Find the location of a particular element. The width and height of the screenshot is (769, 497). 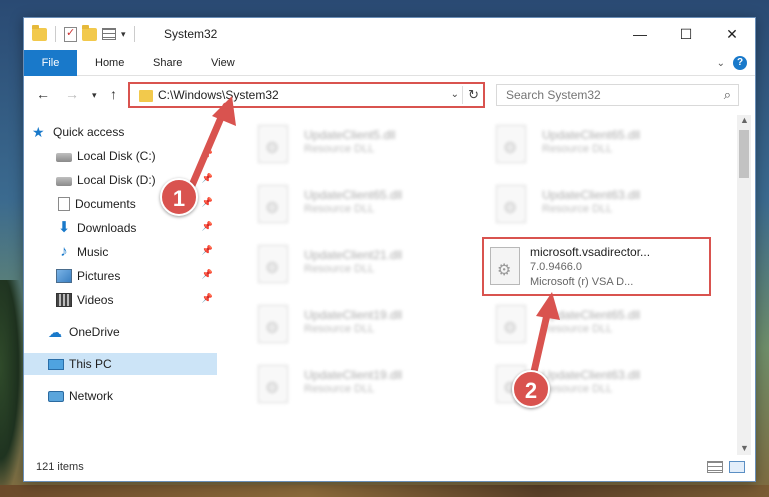

large-icons-view-icon is located at coordinates (737, 467).